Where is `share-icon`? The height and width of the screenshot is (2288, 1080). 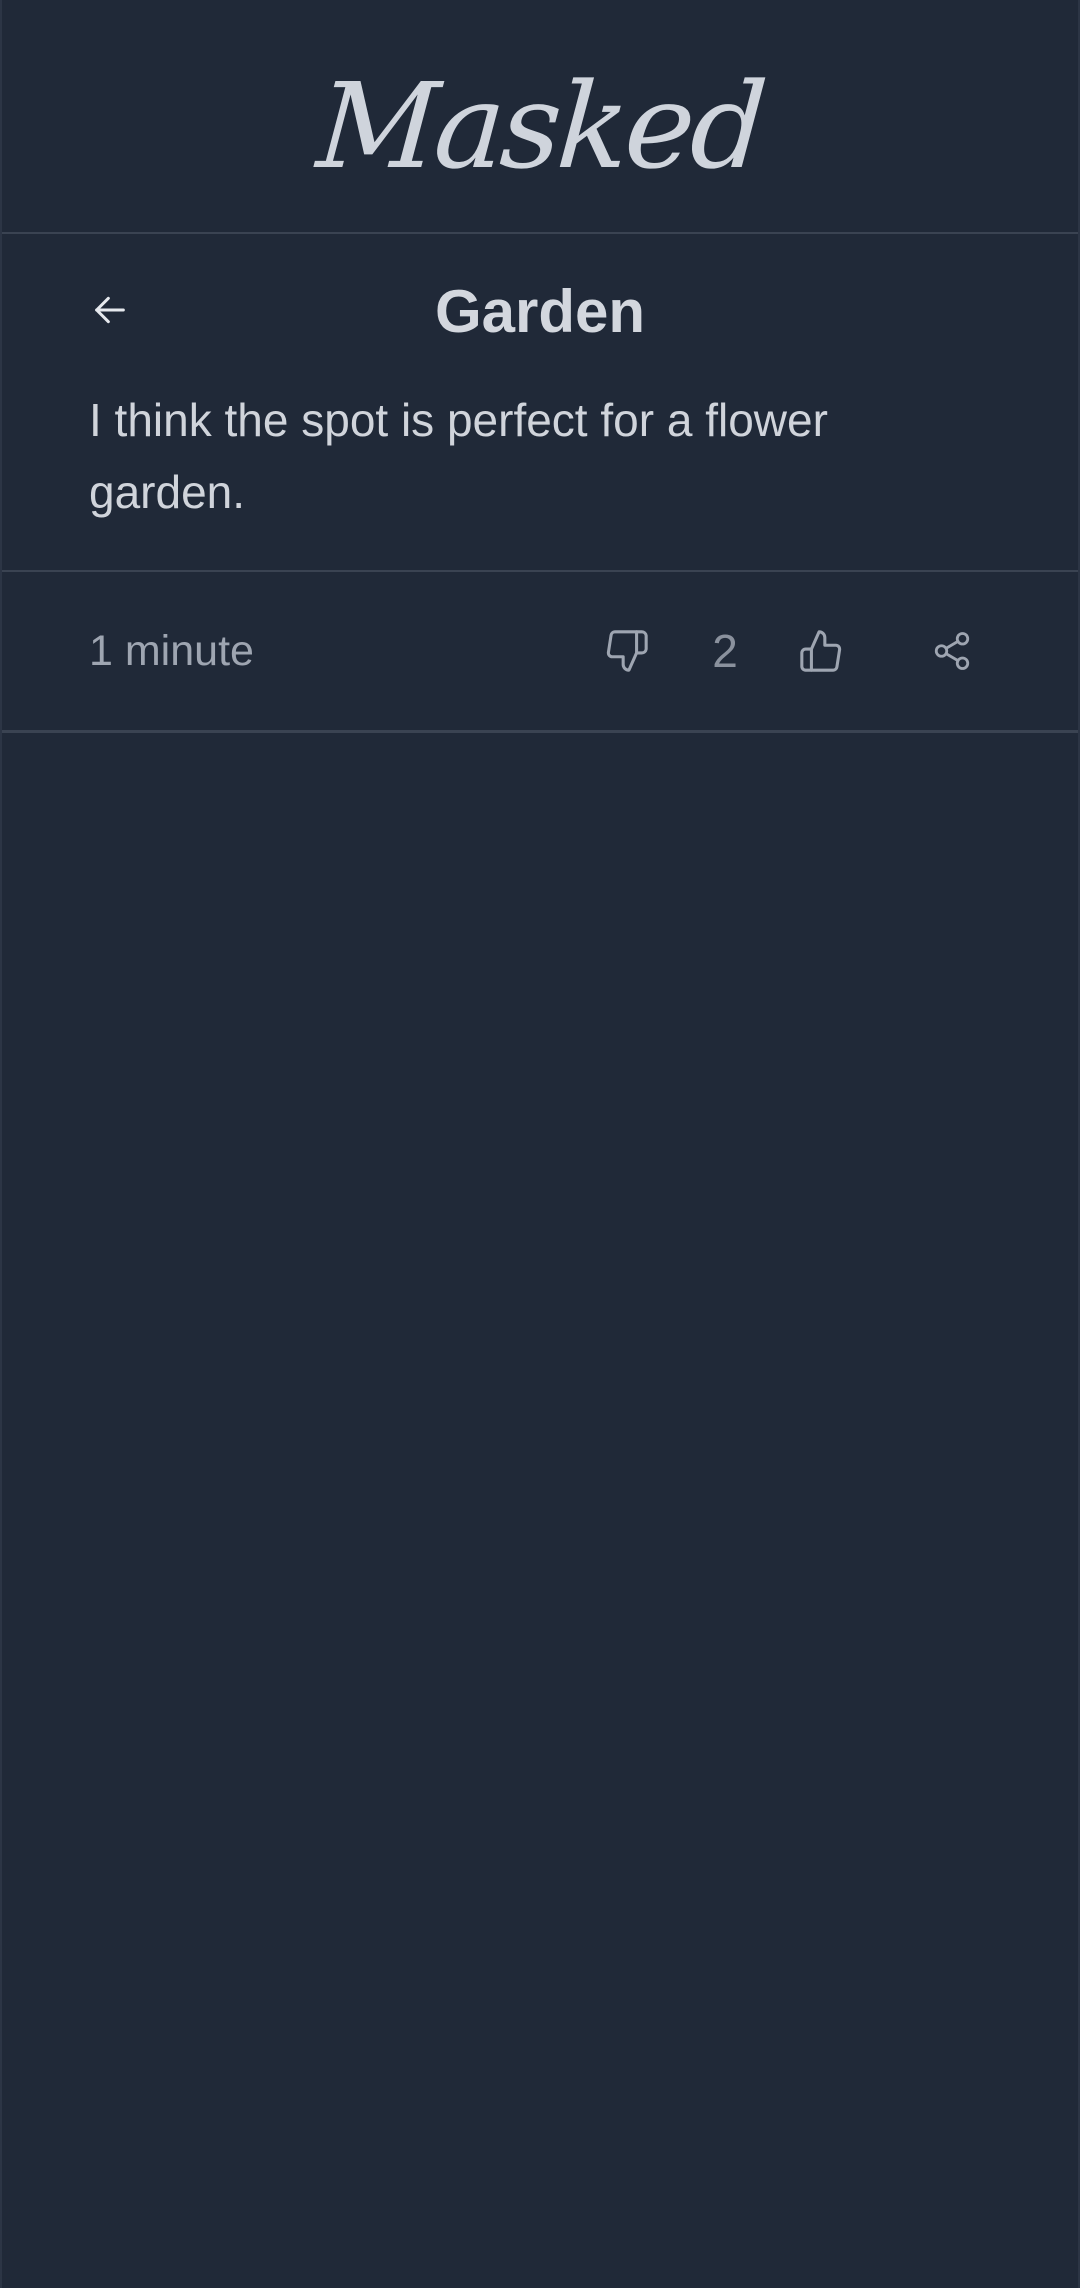 share-icon is located at coordinates (952, 651).